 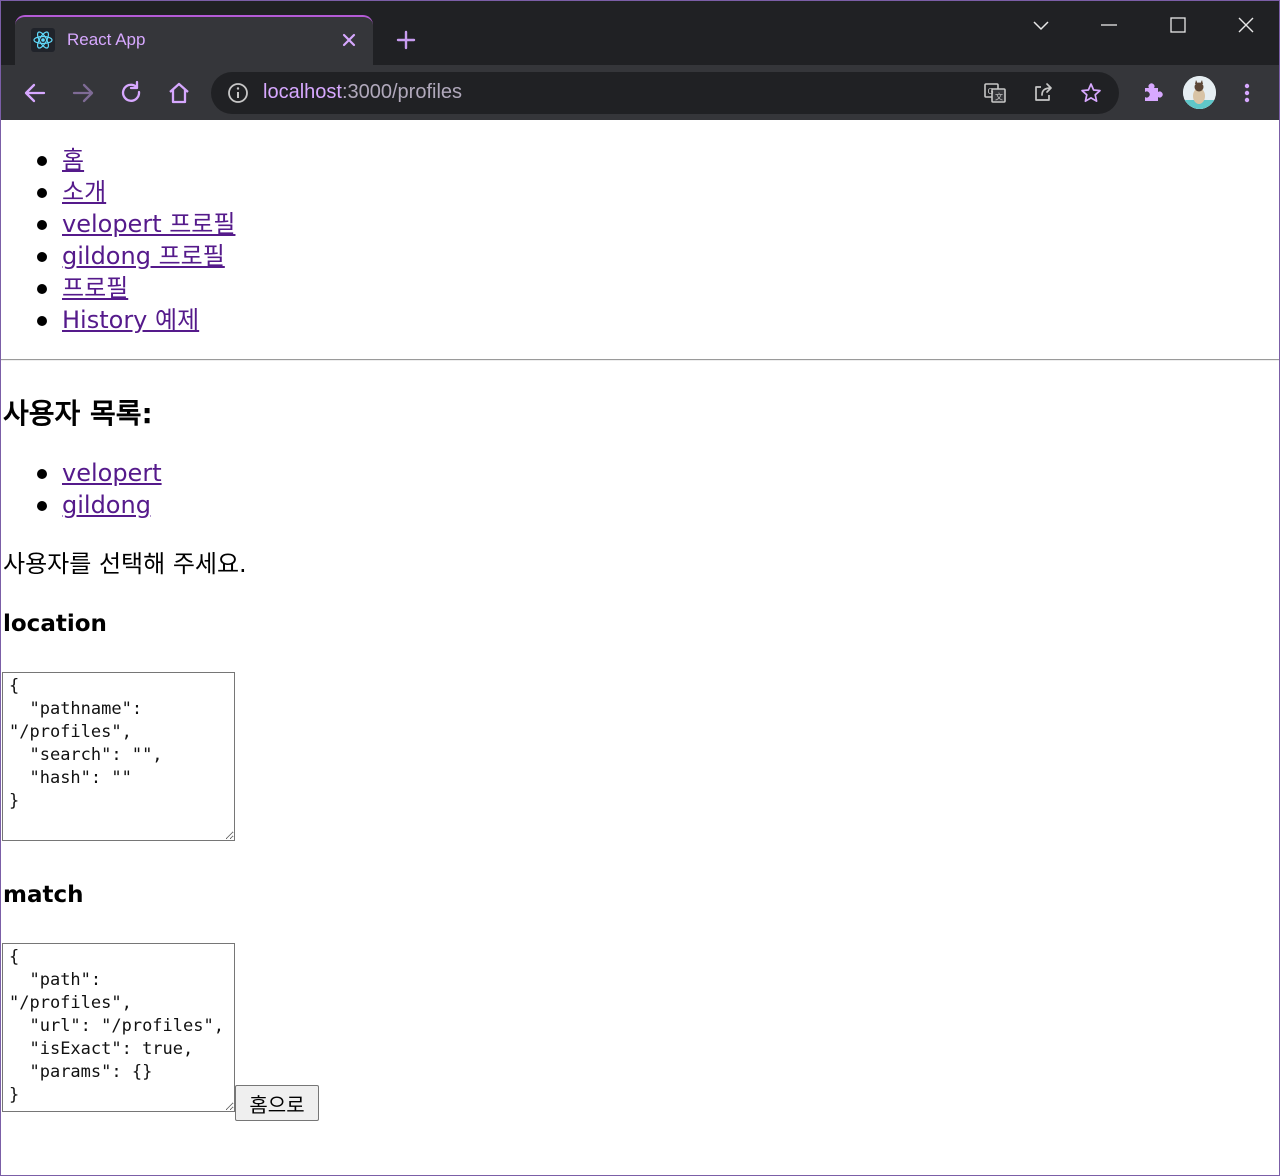 What do you see at coordinates (83, 93) in the screenshot?
I see `forward-arrow-icon` at bounding box center [83, 93].